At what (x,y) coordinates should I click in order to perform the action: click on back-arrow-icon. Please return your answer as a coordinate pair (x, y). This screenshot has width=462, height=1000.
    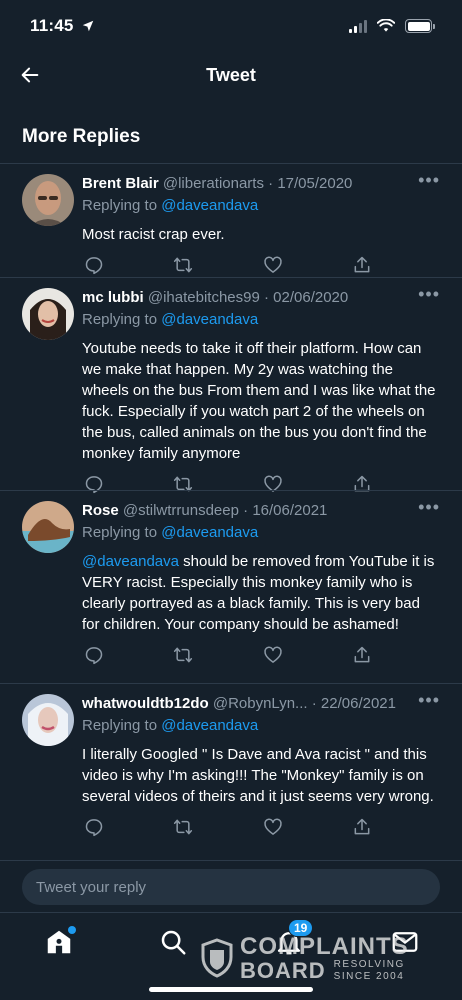
    Looking at the image, I should click on (30, 75).